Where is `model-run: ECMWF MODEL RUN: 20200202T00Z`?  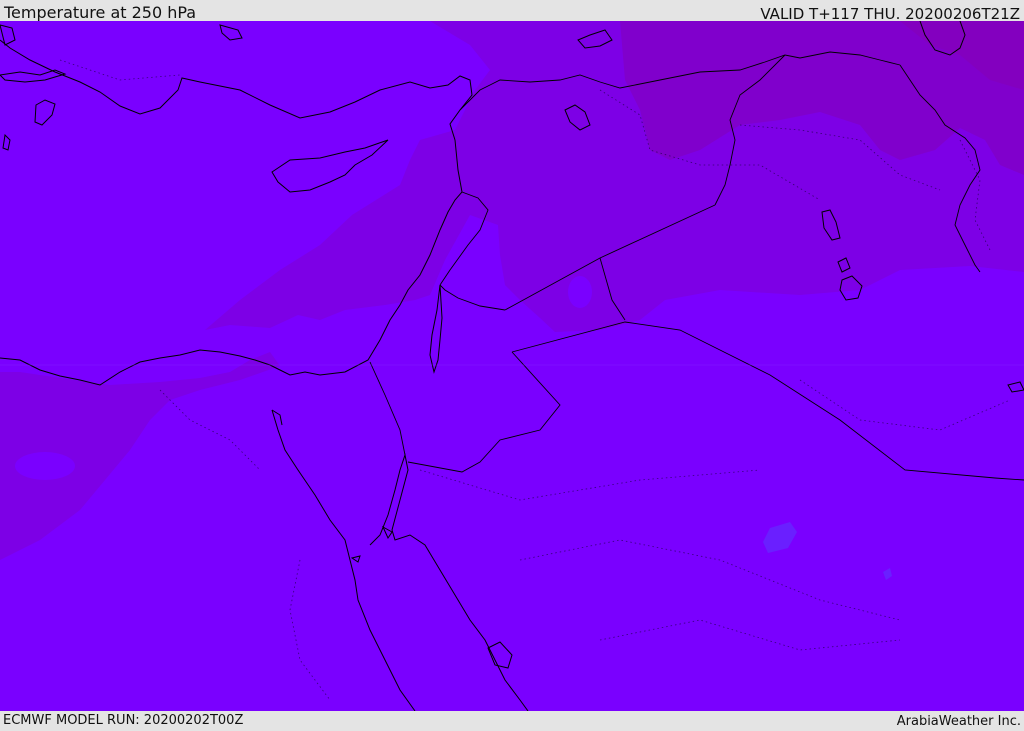
model-run: ECMWF MODEL RUN: 20200202T00Z is located at coordinates (123, 720).